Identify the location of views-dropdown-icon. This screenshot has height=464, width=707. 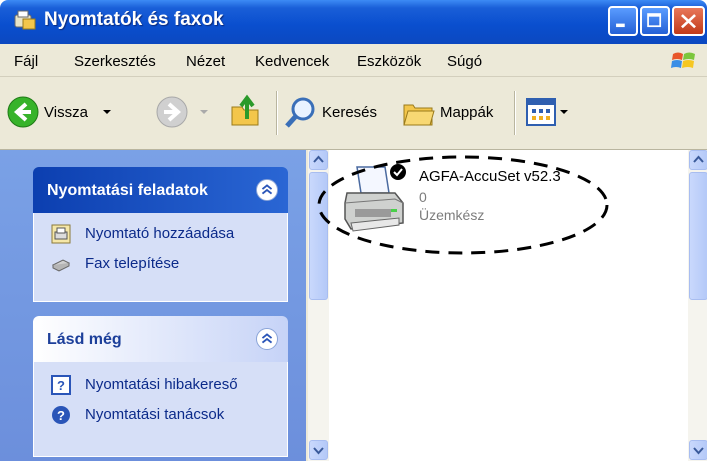
(564, 112).